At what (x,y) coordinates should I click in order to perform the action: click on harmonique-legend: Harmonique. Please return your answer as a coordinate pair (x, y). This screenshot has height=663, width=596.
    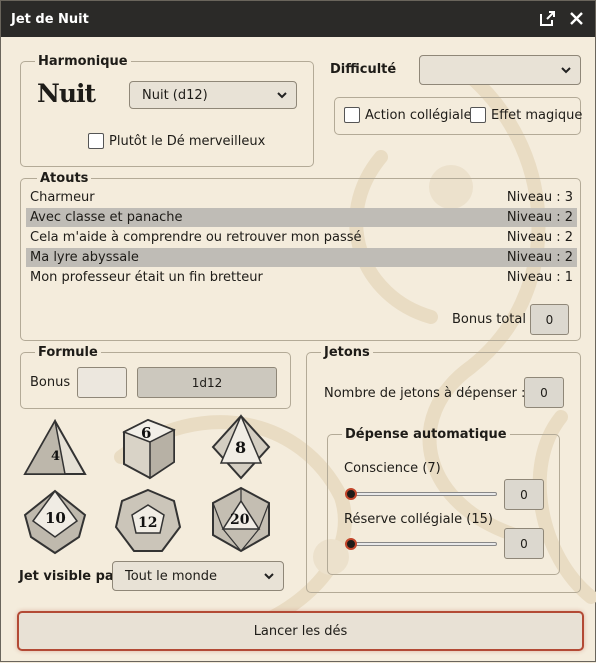
    Looking at the image, I should click on (83, 61).